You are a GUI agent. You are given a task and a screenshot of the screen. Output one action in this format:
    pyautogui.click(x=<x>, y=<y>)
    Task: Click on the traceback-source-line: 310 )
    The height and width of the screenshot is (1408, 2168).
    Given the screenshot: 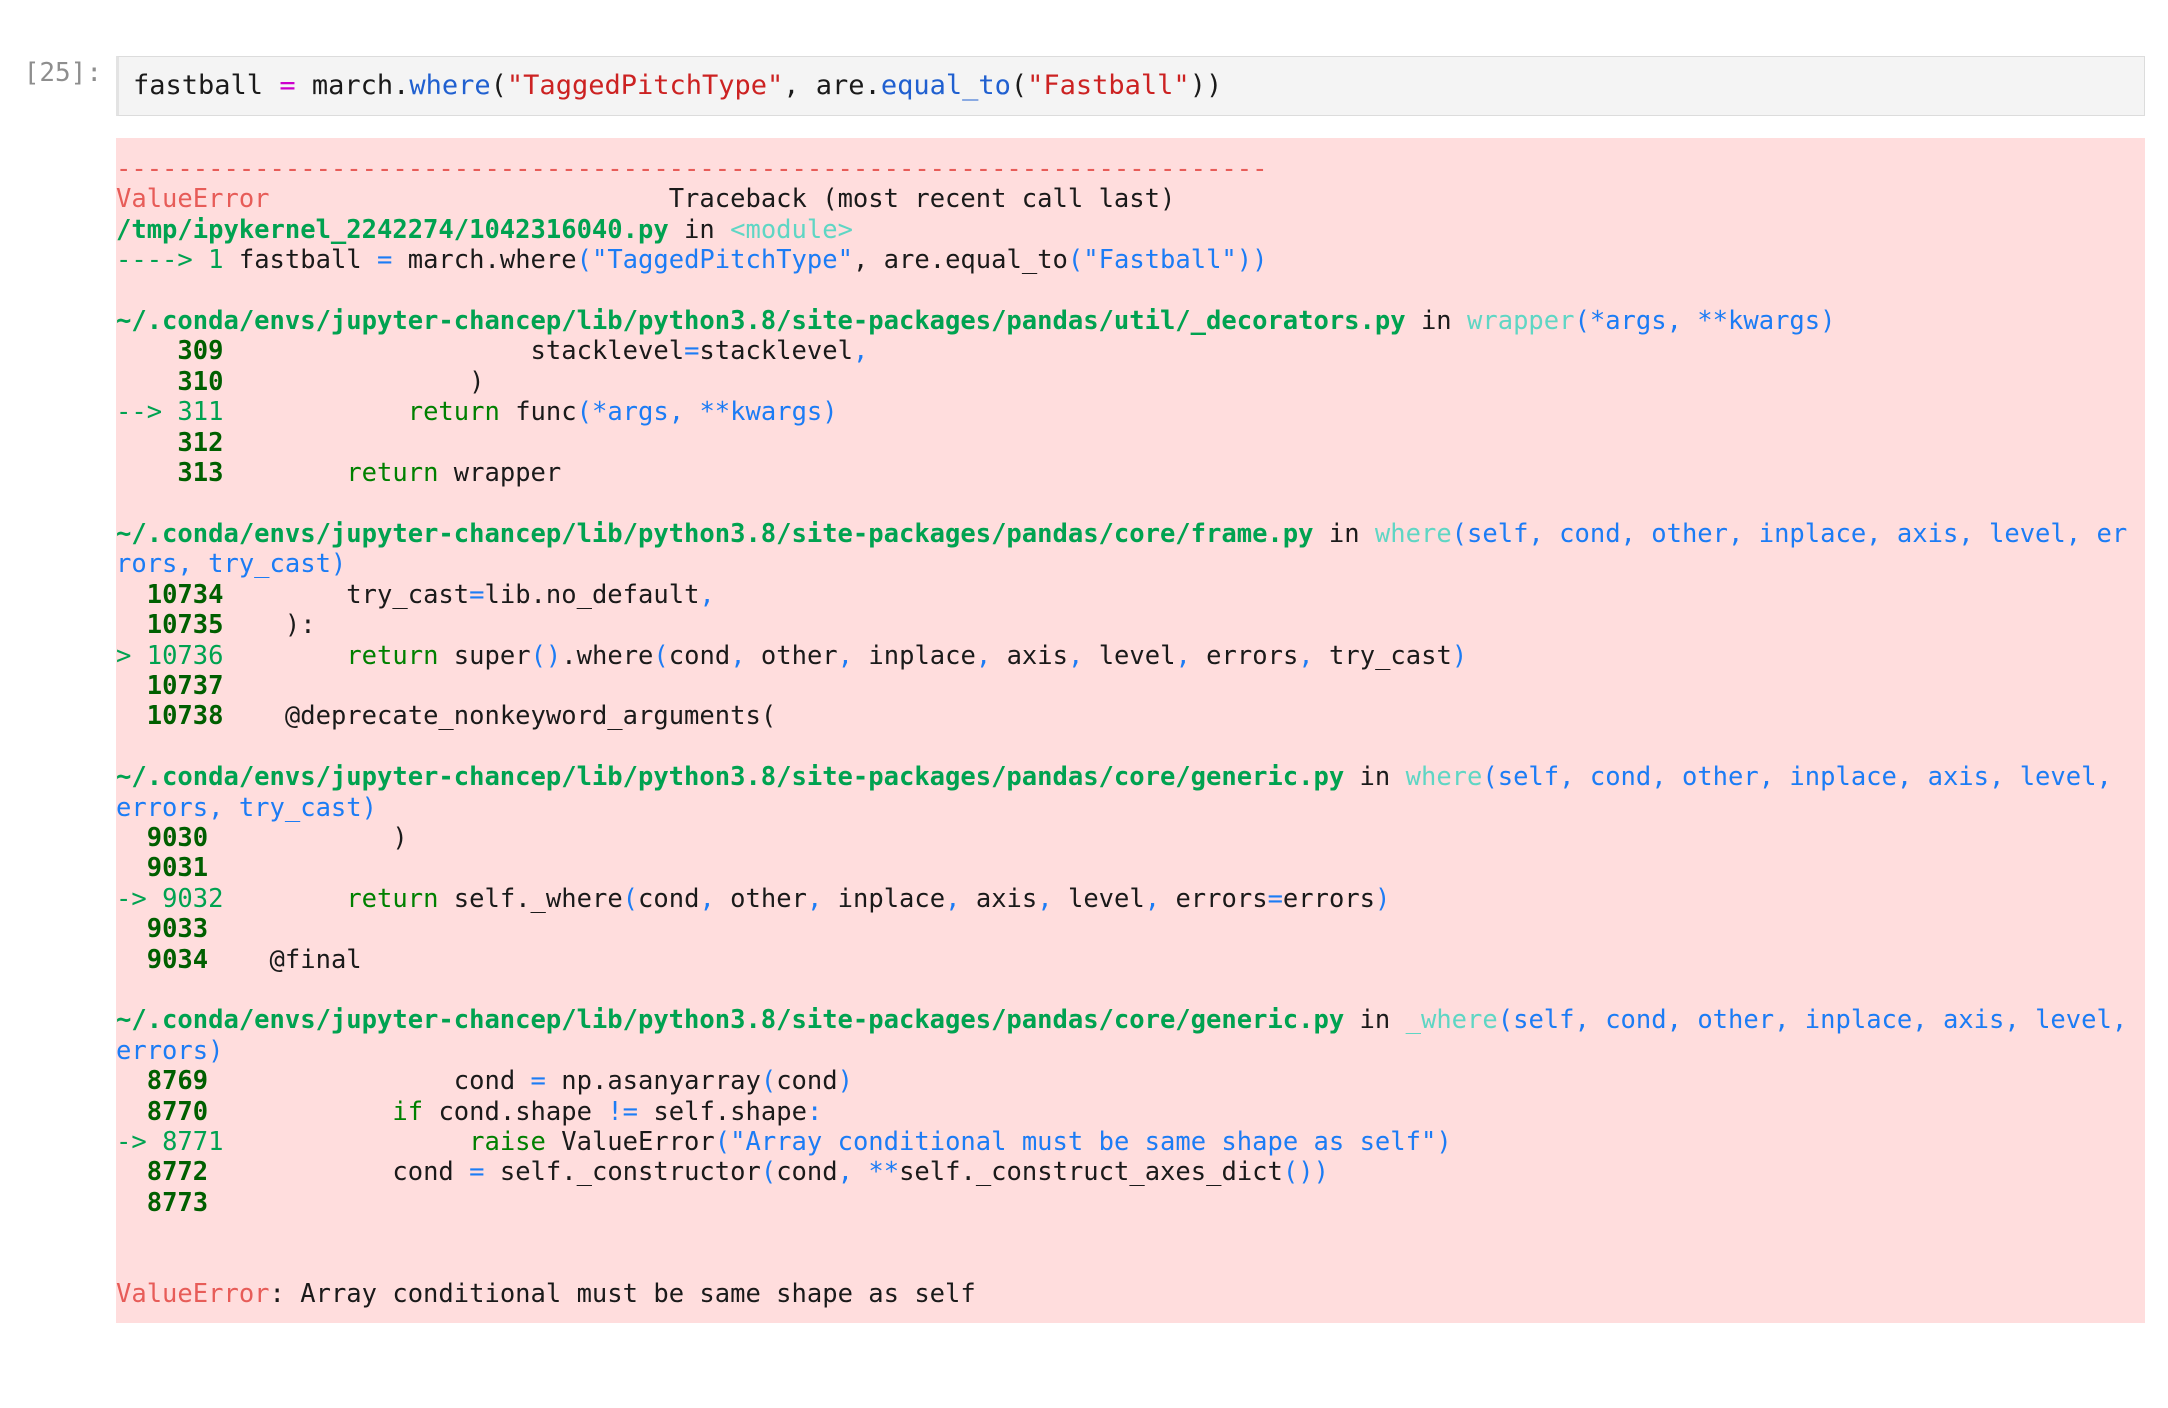 What is the action you would take?
    pyautogui.click(x=1125, y=382)
    